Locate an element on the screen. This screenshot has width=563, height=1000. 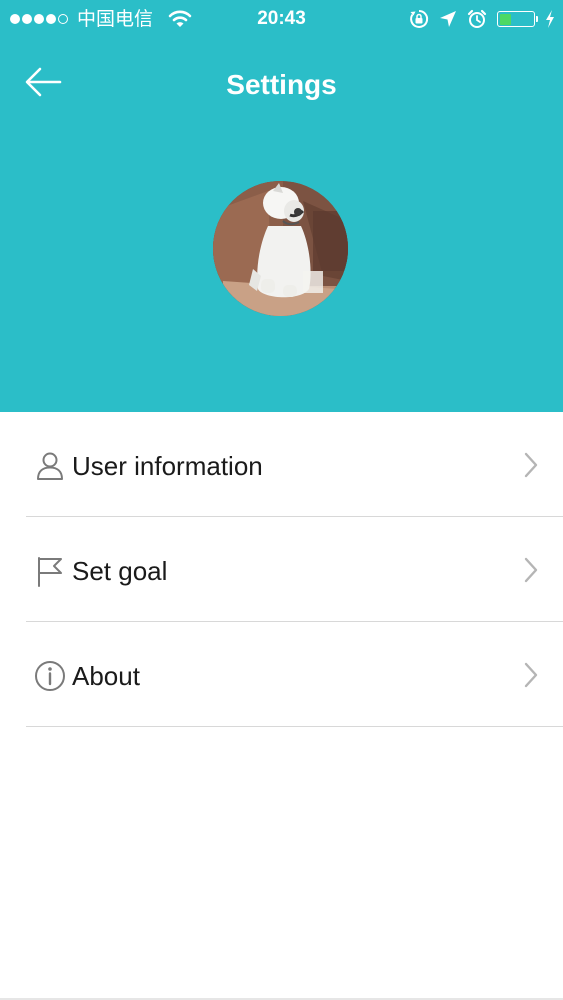
person-icon is located at coordinates (50, 466).